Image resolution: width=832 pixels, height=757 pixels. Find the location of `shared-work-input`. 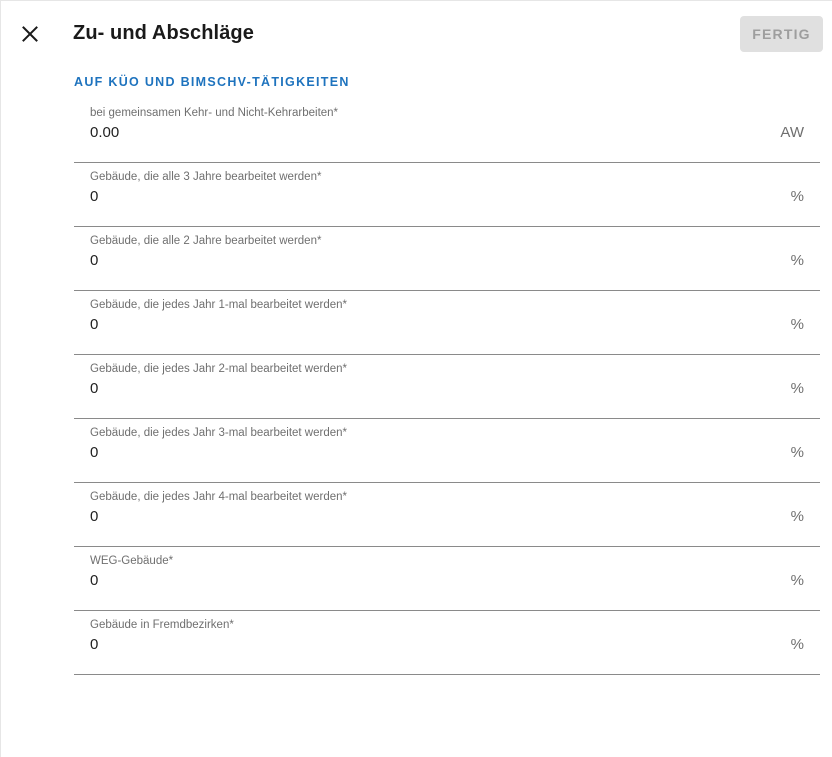

shared-work-input is located at coordinates (390, 132).